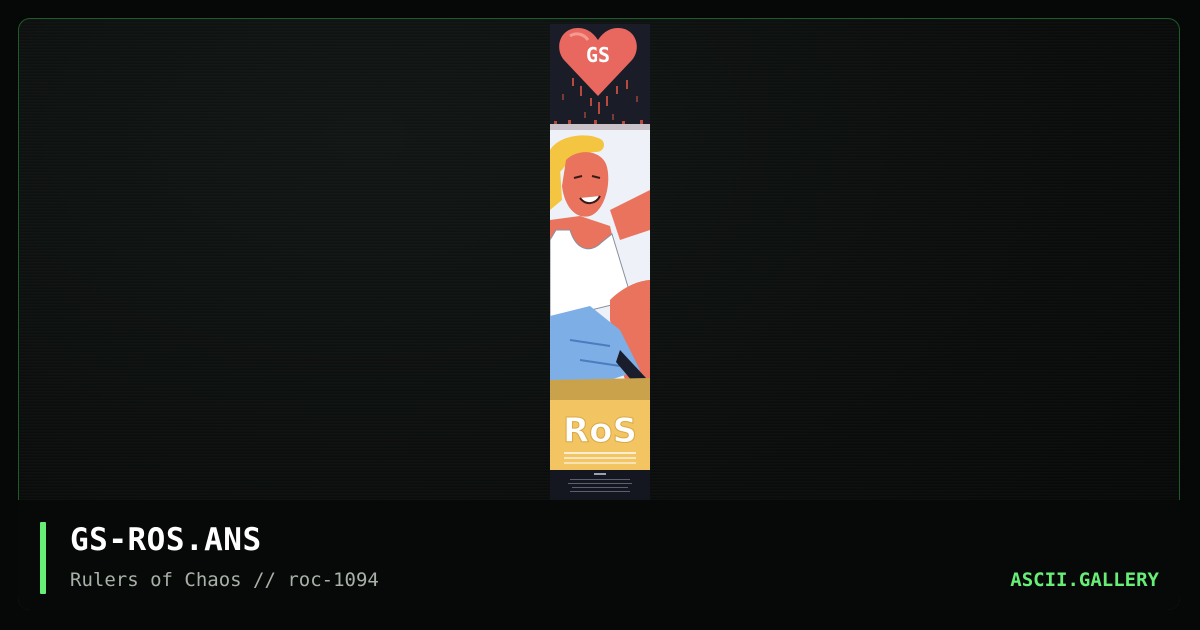  I want to click on artwork-illustration-section, so click(600, 265).